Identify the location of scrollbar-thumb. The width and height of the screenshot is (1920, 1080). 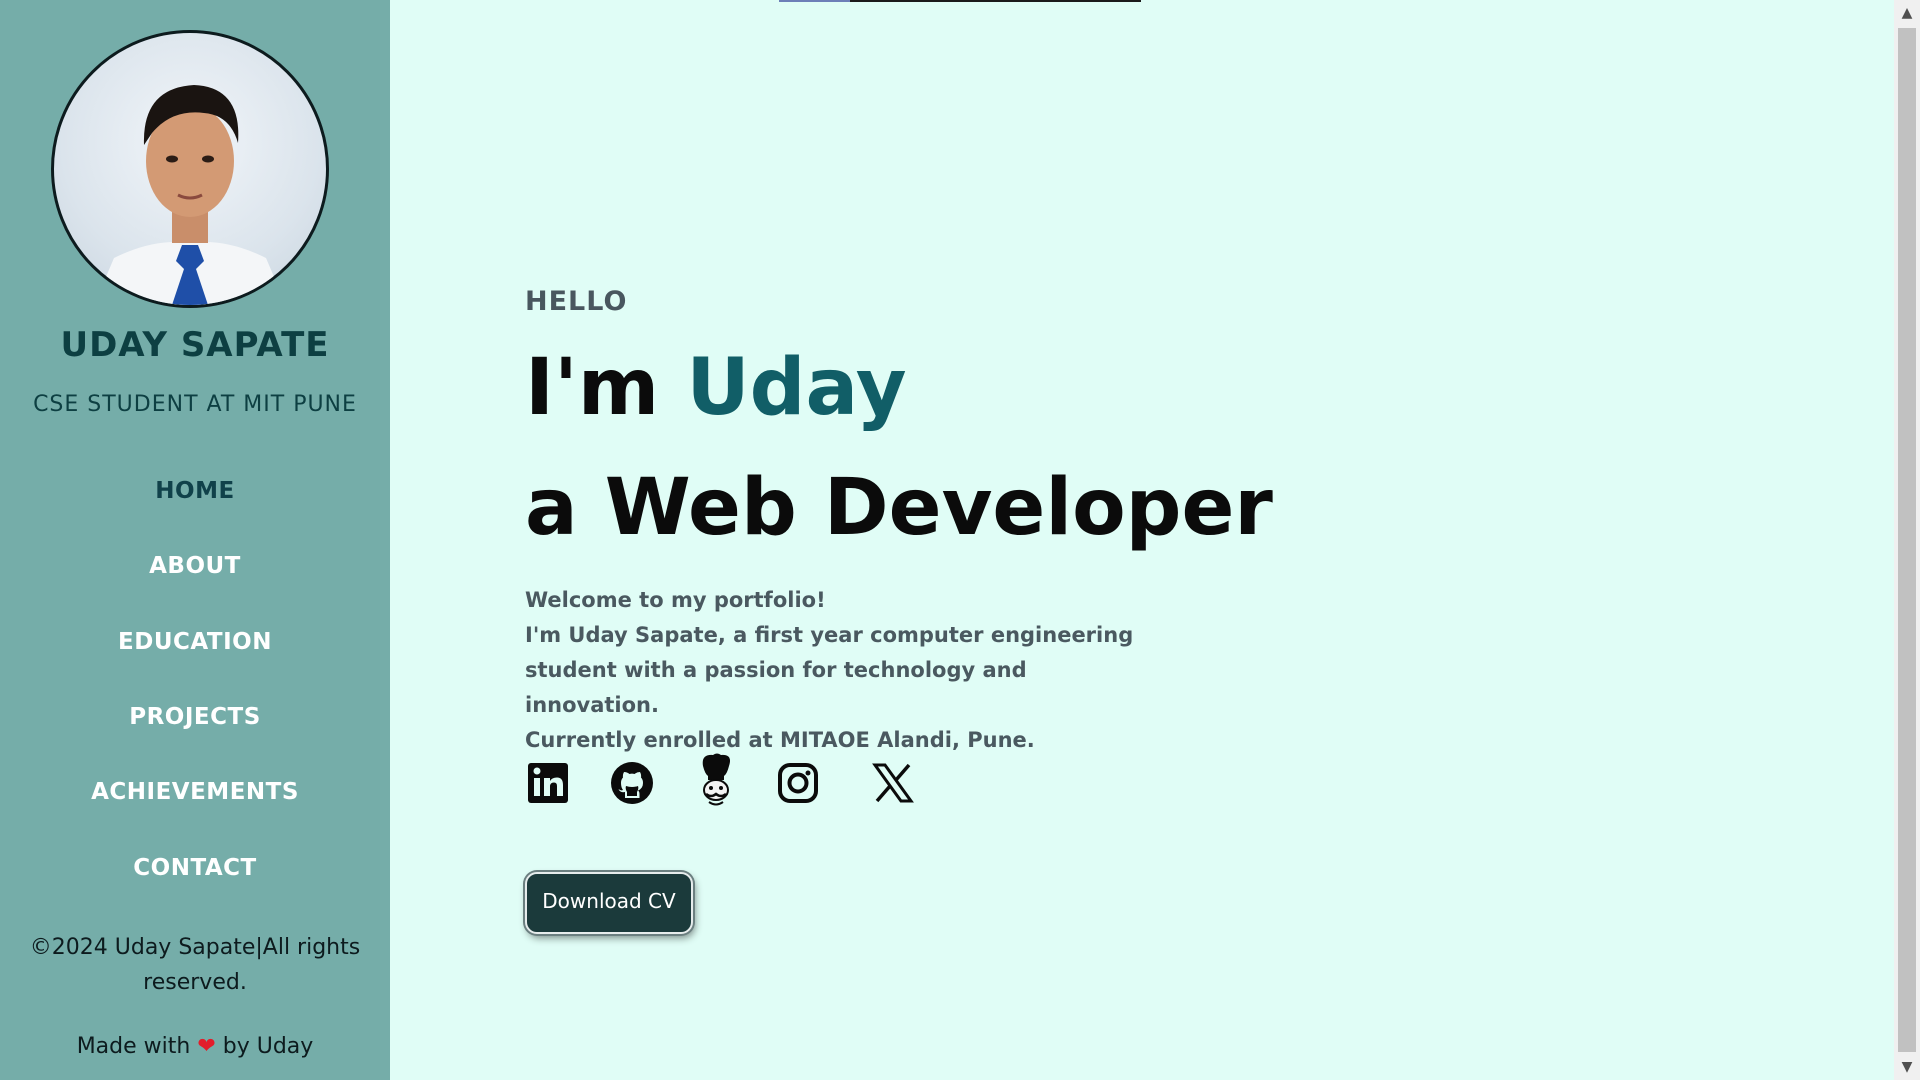
(1907, 540).